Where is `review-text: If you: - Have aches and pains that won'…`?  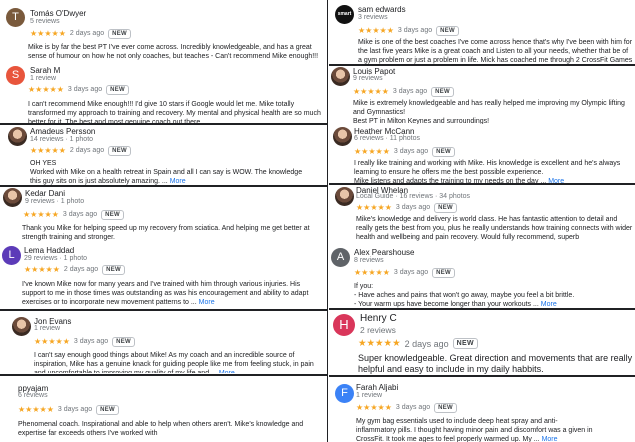
review-text: If you: - Have aches and pains that won'… is located at coordinates (464, 295).